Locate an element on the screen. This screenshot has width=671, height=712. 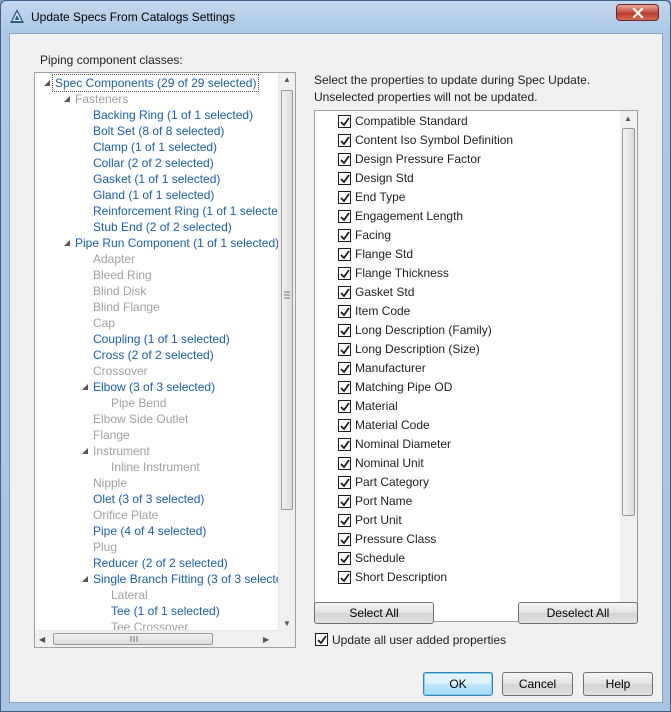
tree-item: Olet (3 of 3 selected) is located at coordinates (148, 499).